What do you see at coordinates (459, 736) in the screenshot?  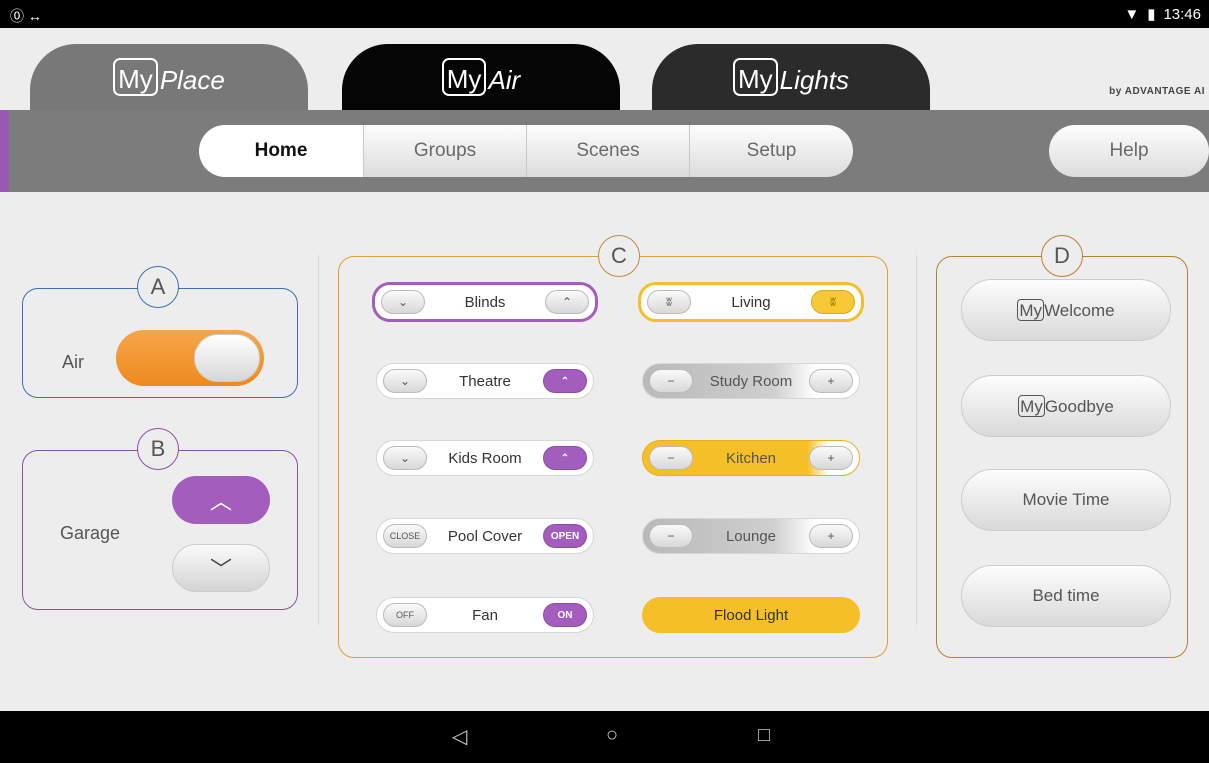 I see `back-icon: ◁` at bounding box center [459, 736].